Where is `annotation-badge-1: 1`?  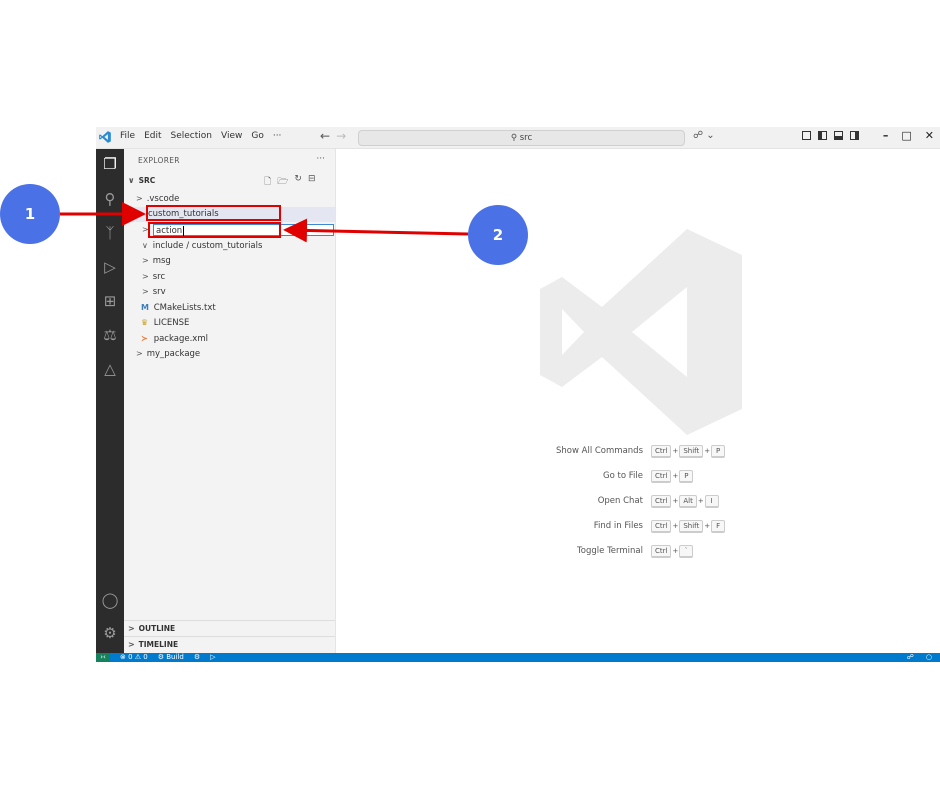
annotation-badge-1: 1 is located at coordinates (30, 214).